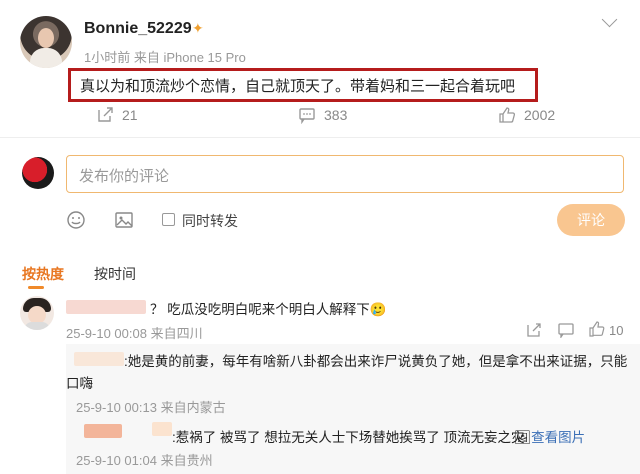 Image resolution: width=640 pixels, height=474 pixels. I want to click on reply-text-continued: 口嗨, so click(79, 383).